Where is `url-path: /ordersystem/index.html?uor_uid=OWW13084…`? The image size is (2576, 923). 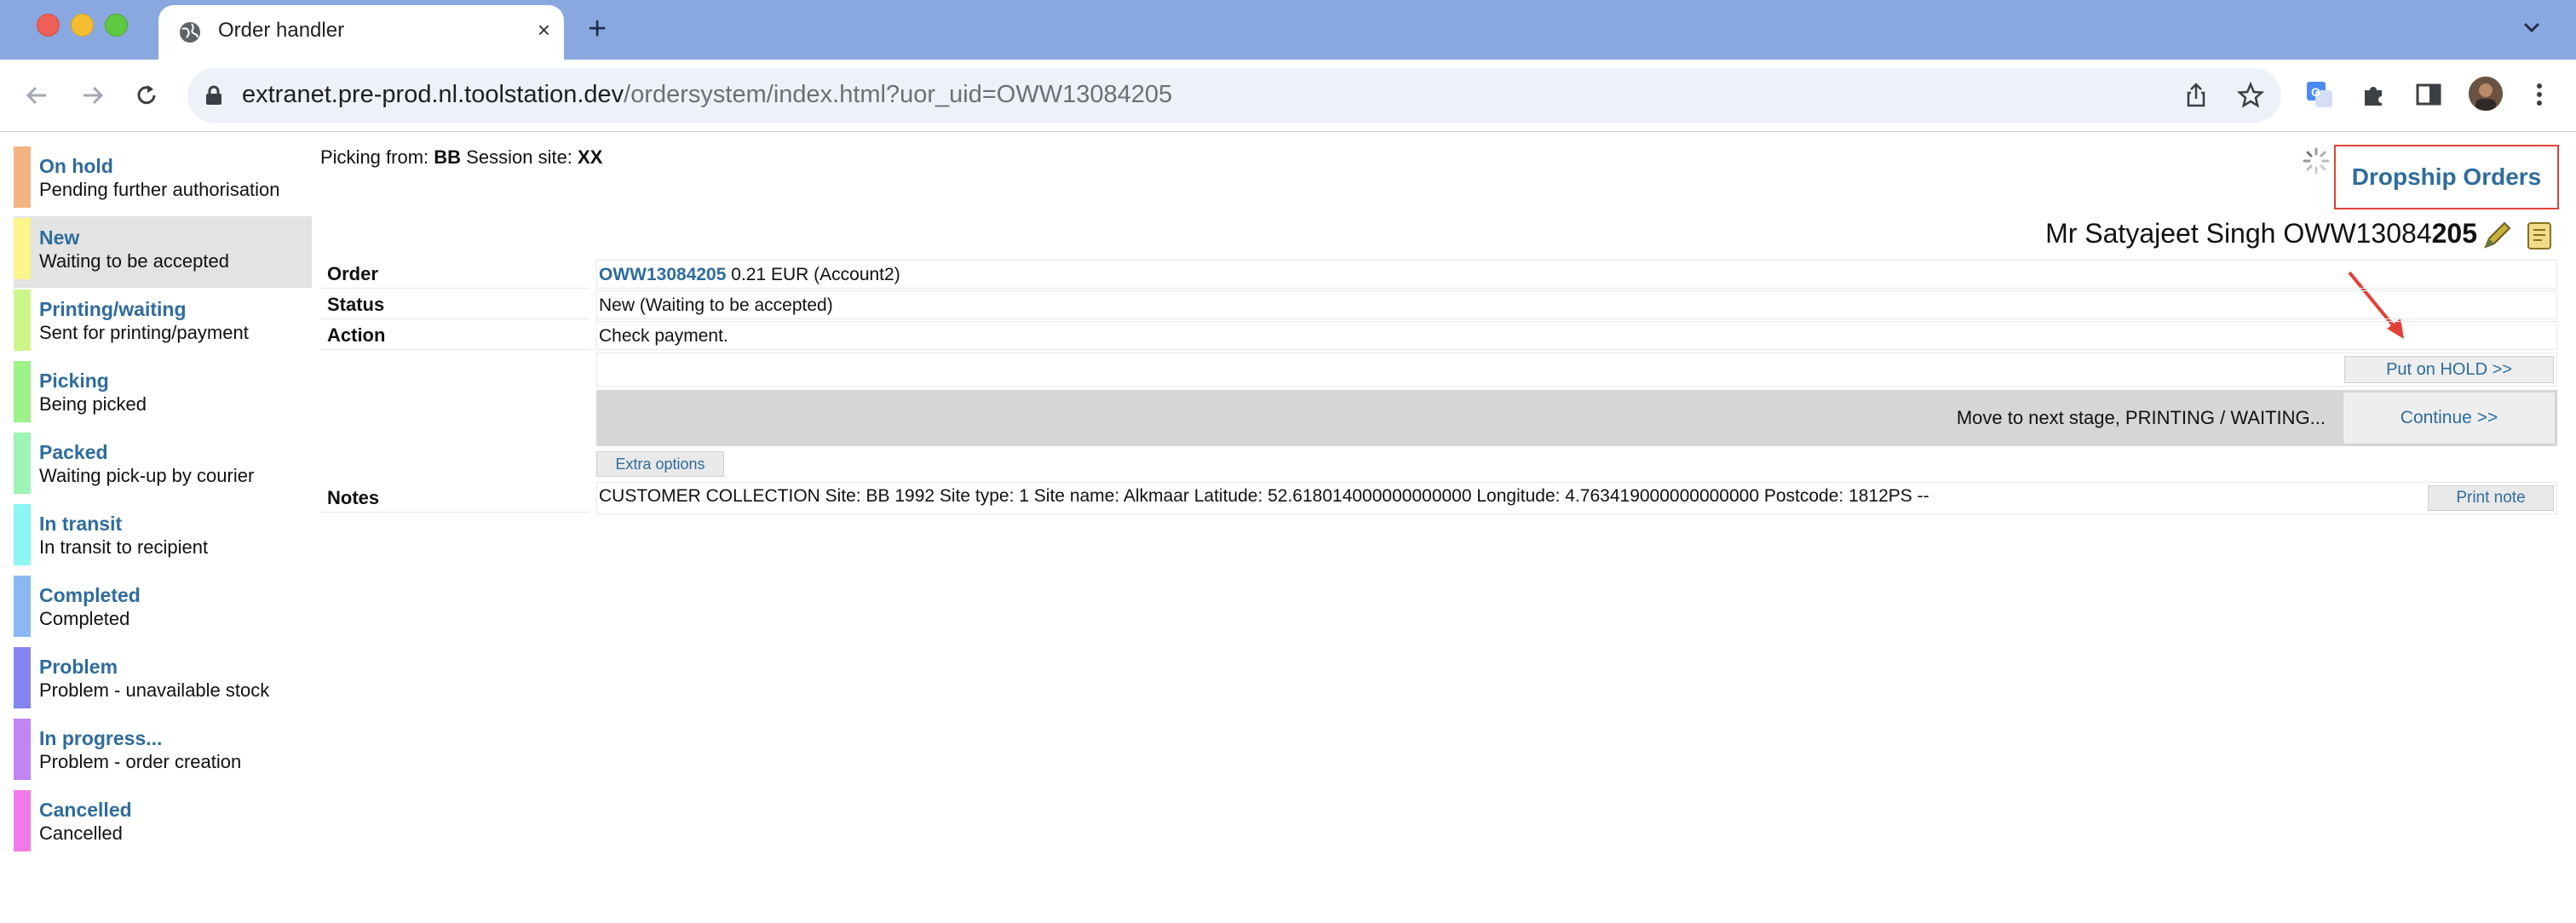
url-path: /ordersystem/index.html?uor_uid=OWW13084… is located at coordinates (899, 94).